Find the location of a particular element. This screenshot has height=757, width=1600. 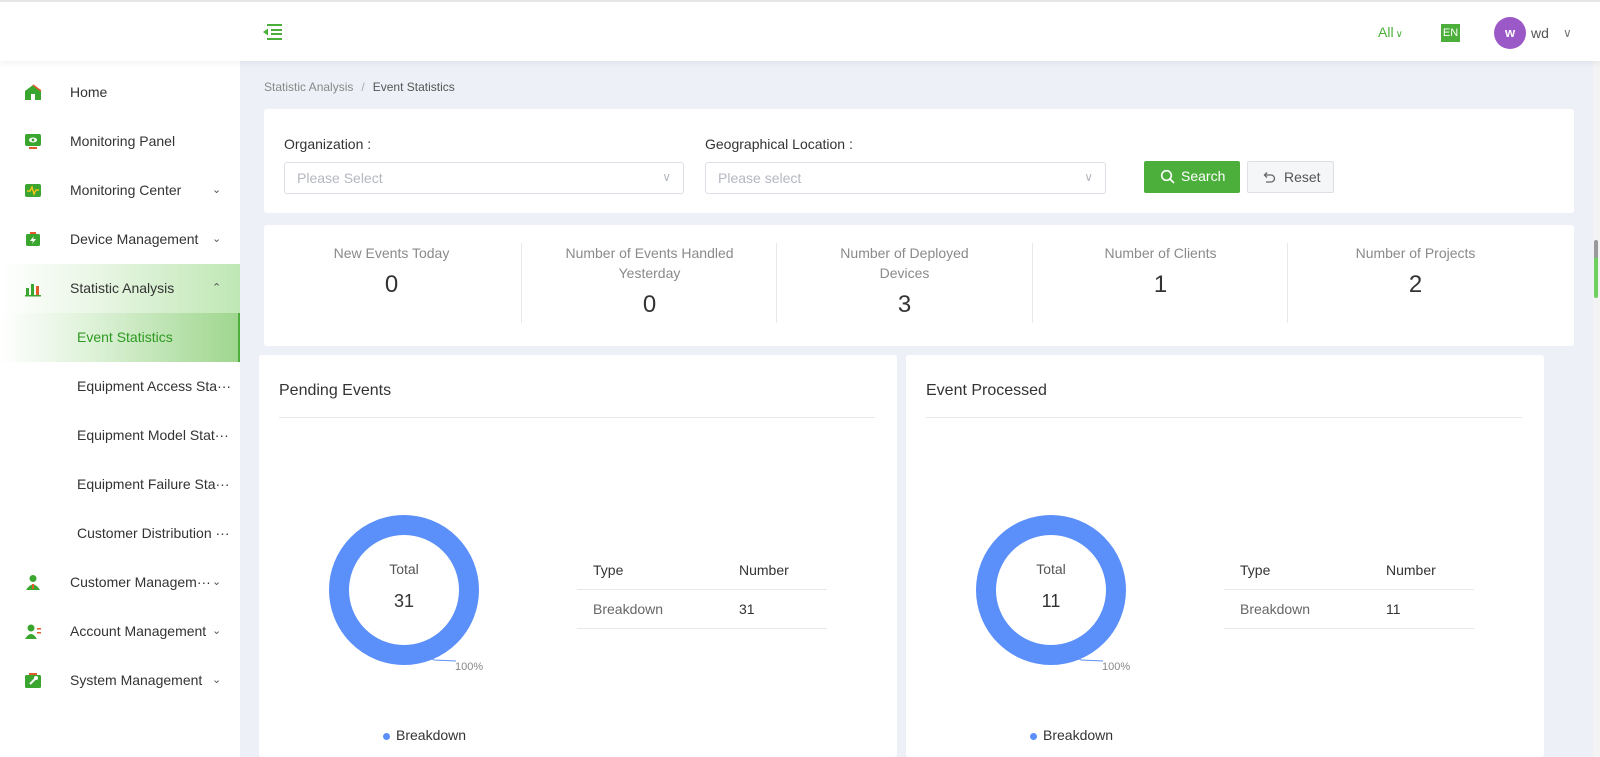

sidebar-item-device-management: Device Management ⌄ is located at coordinates (120, 239).